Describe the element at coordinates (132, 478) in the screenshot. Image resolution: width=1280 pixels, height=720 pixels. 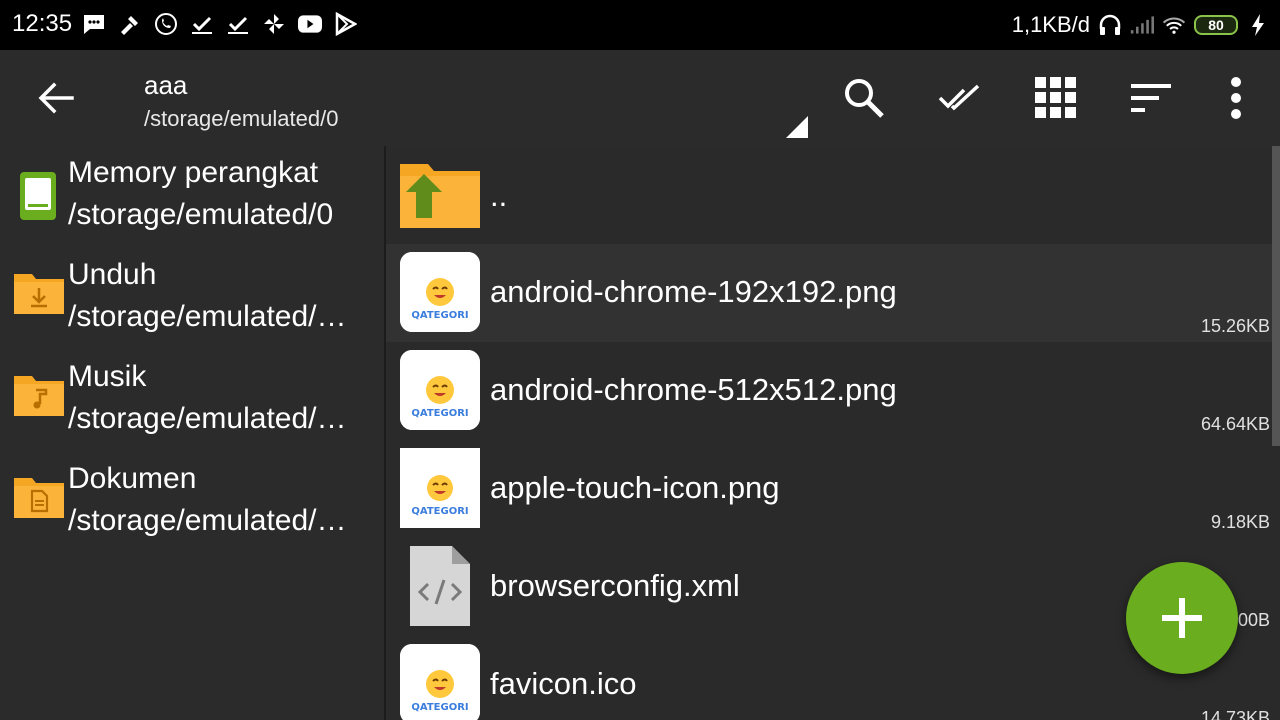
I see `location-name: Dokumen` at that location.